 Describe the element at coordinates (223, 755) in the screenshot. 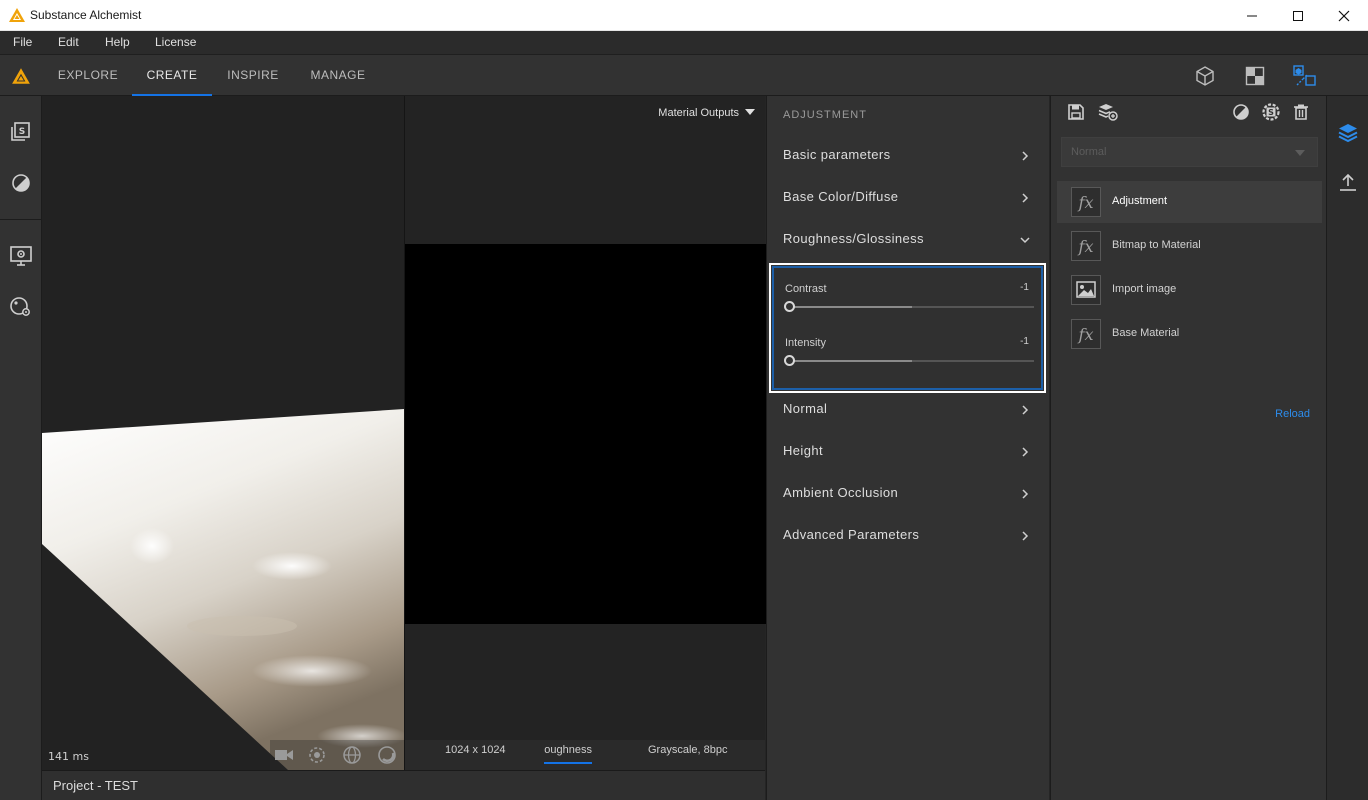

I see `viewport3d-footer: 141 ms` at that location.